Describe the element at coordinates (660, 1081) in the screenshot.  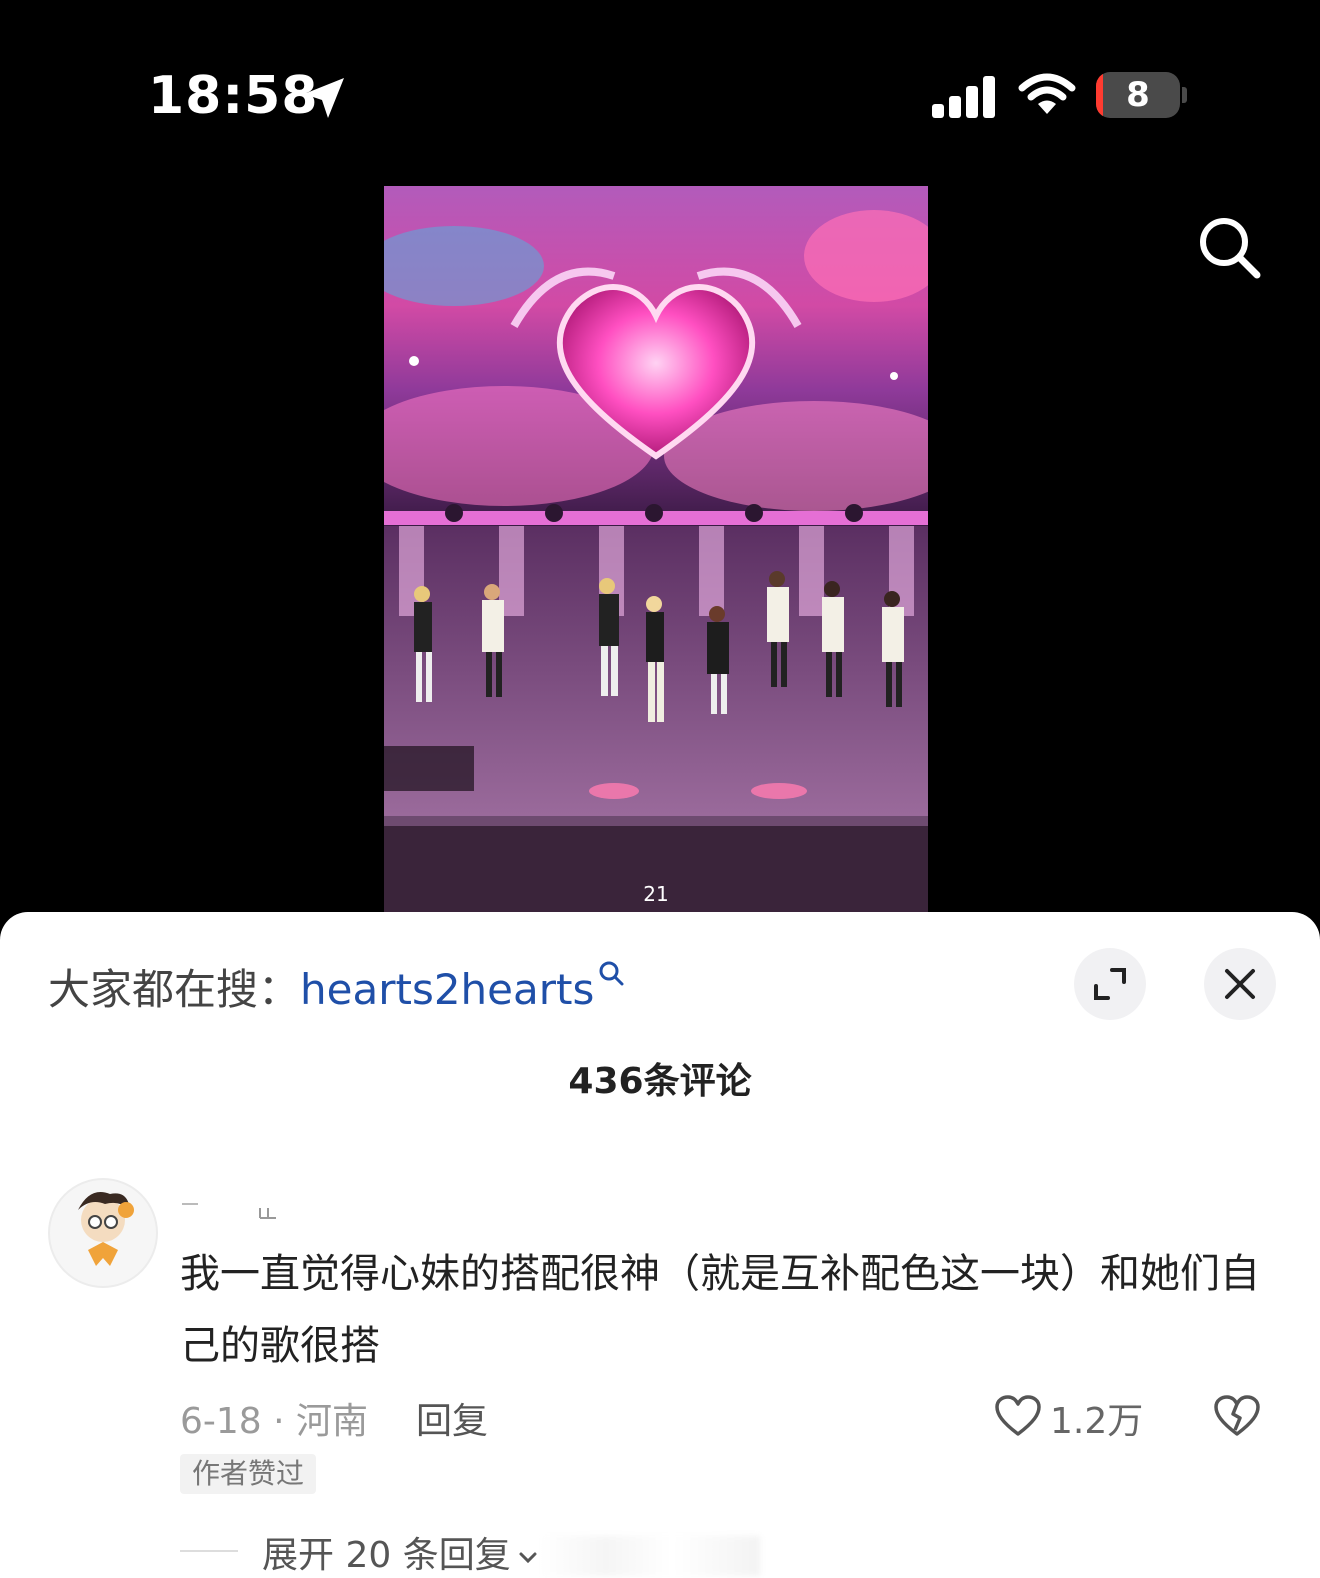
I see `comment-count: 436条评论` at that location.